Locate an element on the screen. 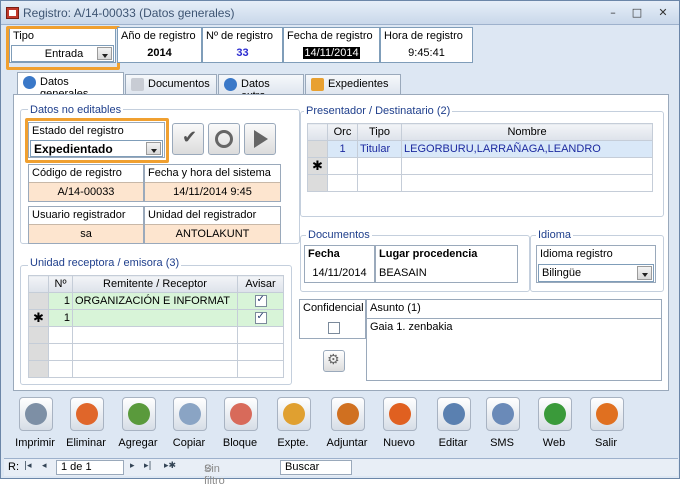  gear-icon: ⚙ is located at coordinates (333, 360).